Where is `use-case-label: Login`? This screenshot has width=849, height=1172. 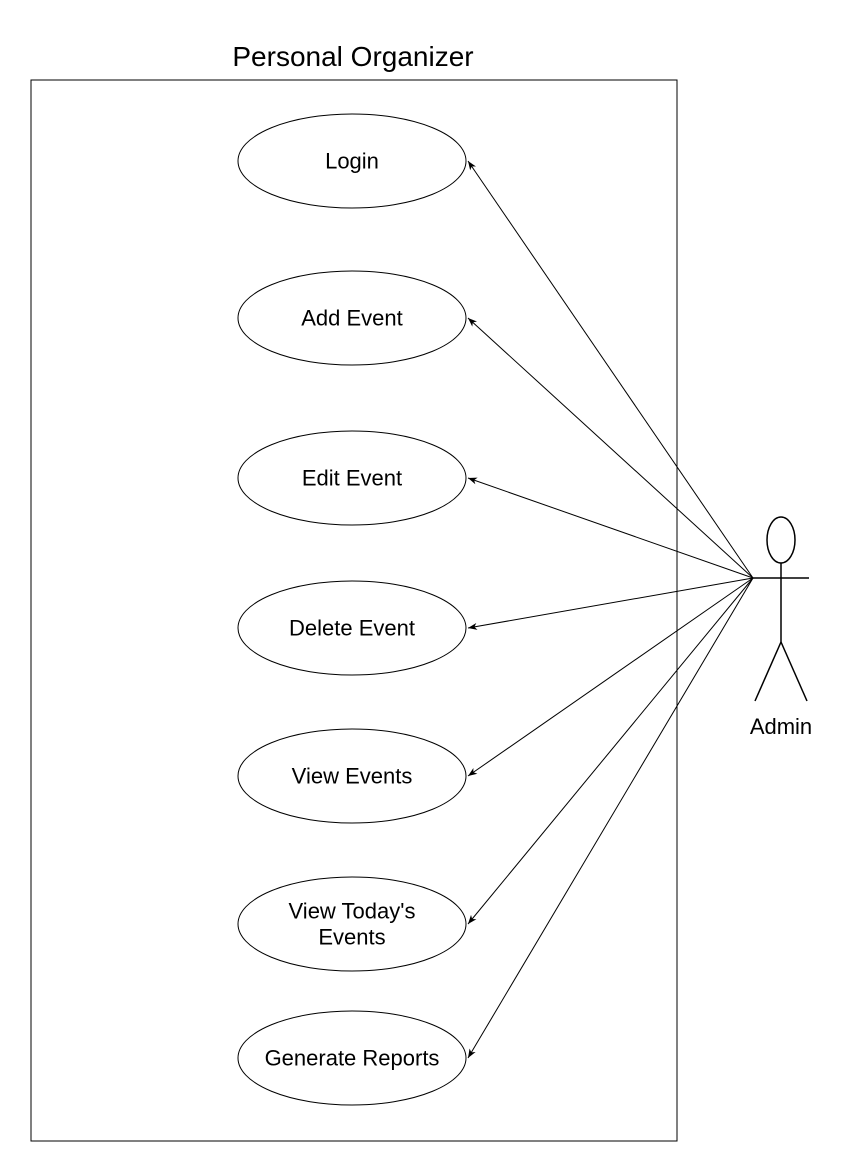
use-case-label: Login is located at coordinates (352, 161).